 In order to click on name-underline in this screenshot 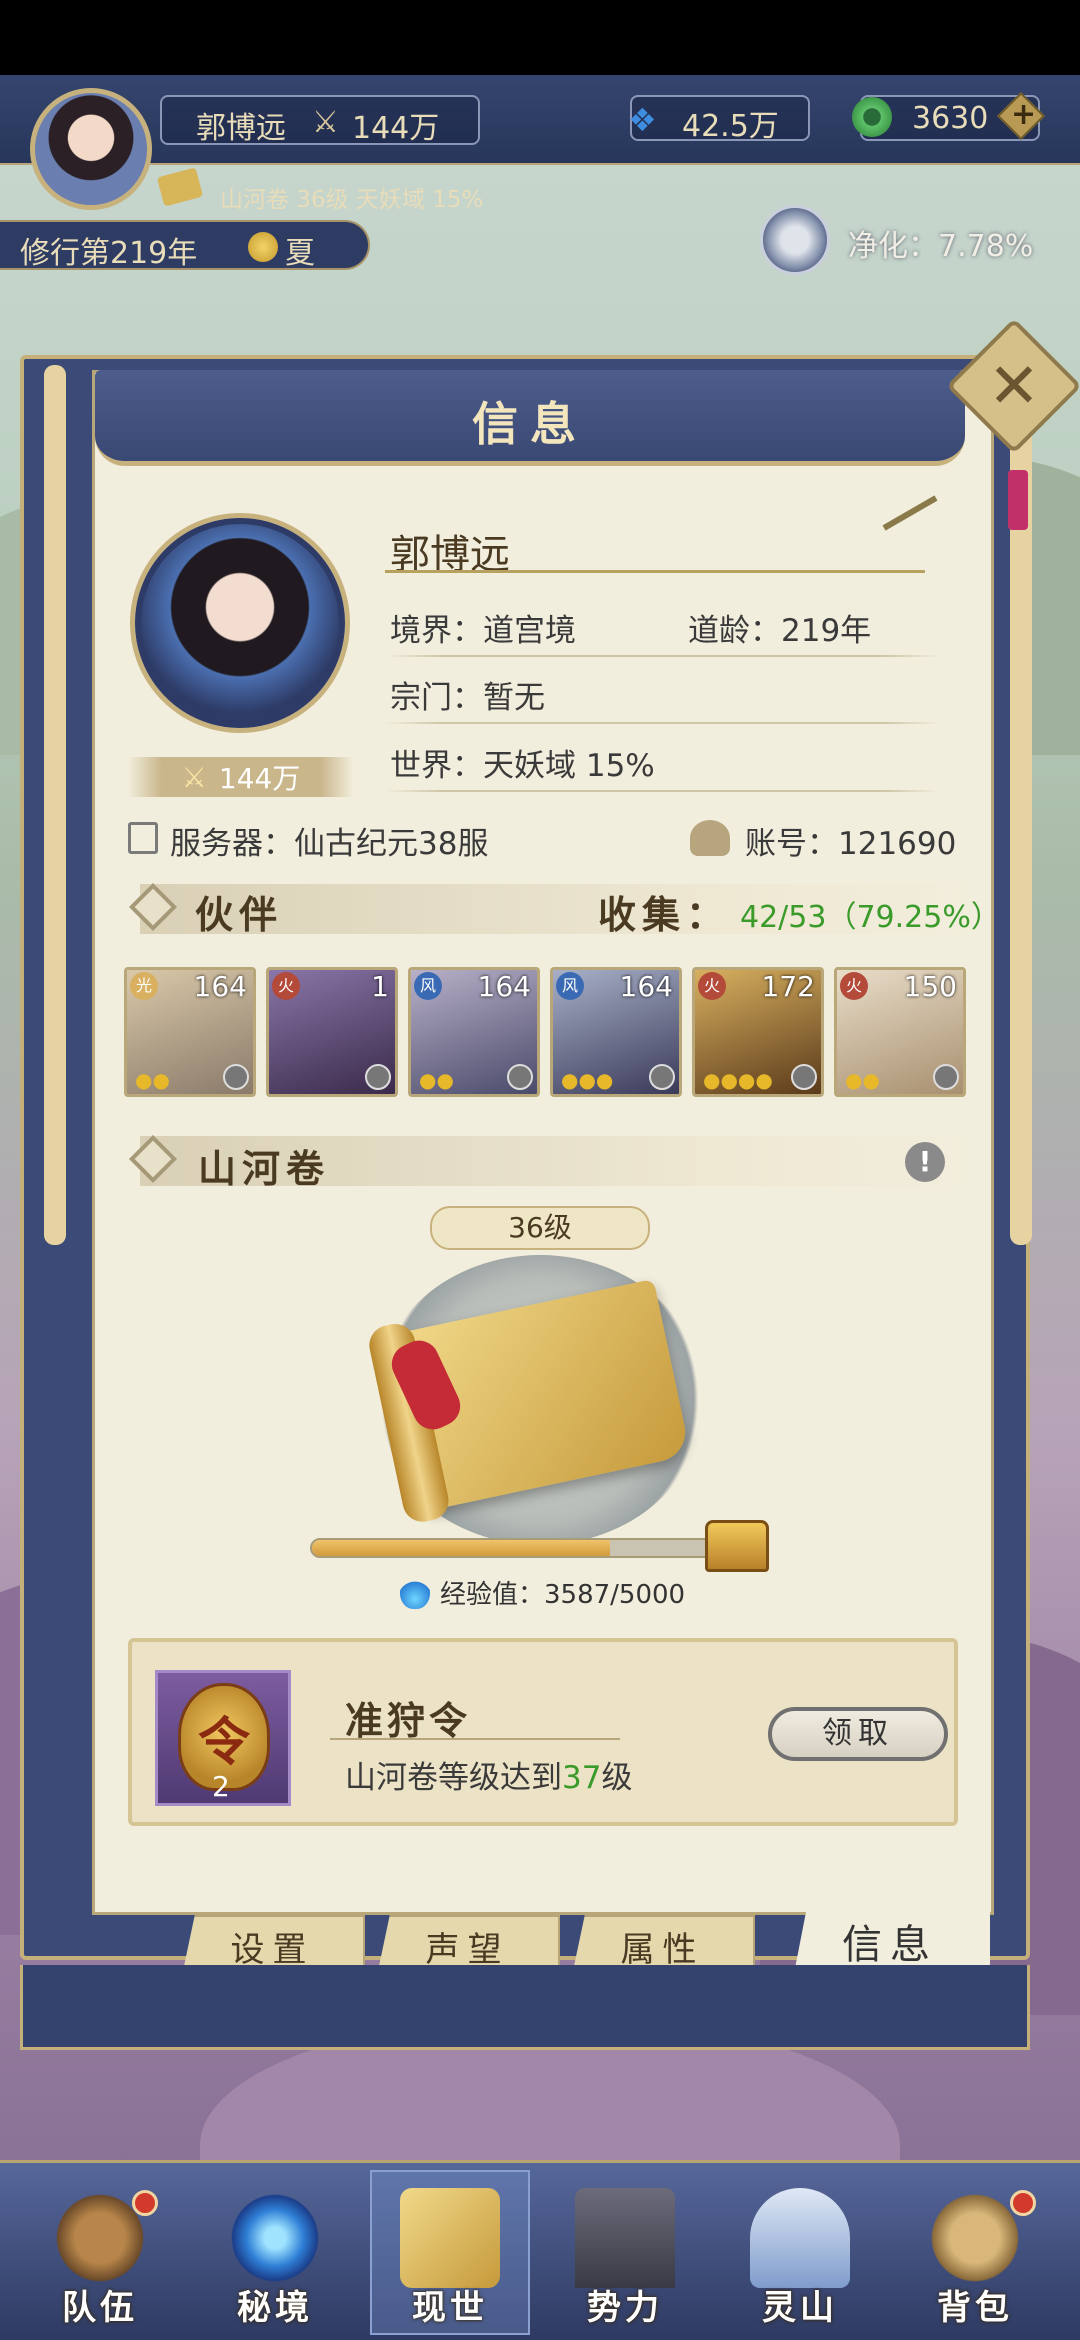, I will do `click(655, 571)`.